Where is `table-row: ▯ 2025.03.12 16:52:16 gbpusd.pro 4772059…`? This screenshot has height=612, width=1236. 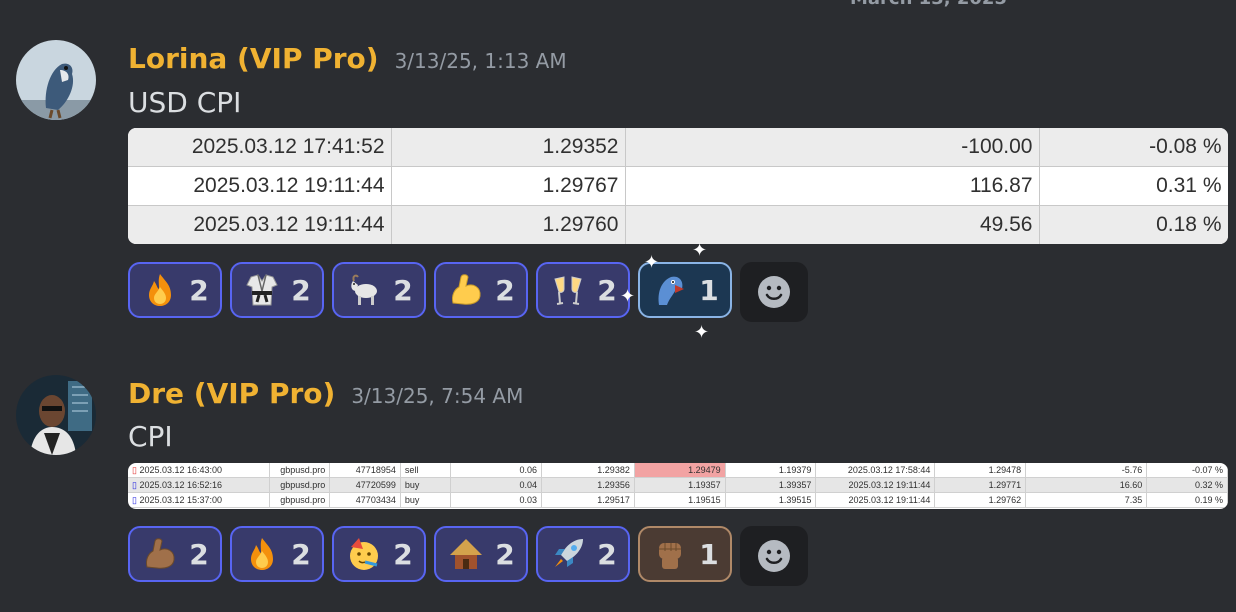
table-row: ▯ 2025.03.12 16:52:16 gbpusd.pro 4772059… is located at coordinates (678, 485).